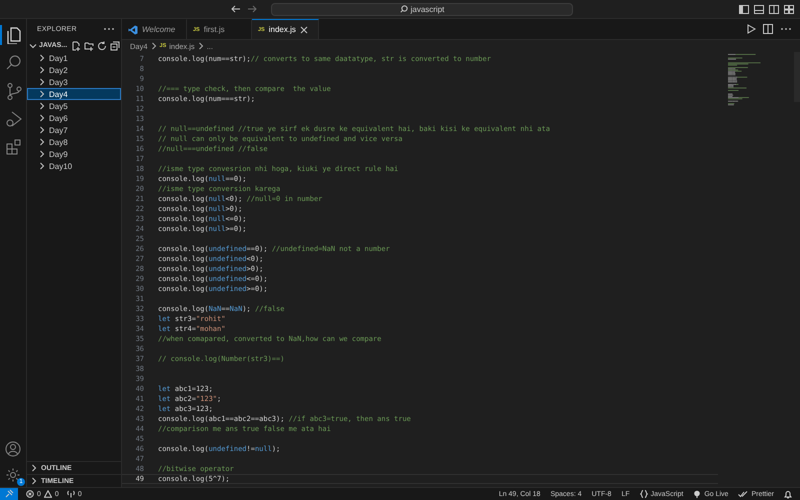  Describe the element at coordinates (76, 45) in the screenshot. I see `new-file-icon` at that location.